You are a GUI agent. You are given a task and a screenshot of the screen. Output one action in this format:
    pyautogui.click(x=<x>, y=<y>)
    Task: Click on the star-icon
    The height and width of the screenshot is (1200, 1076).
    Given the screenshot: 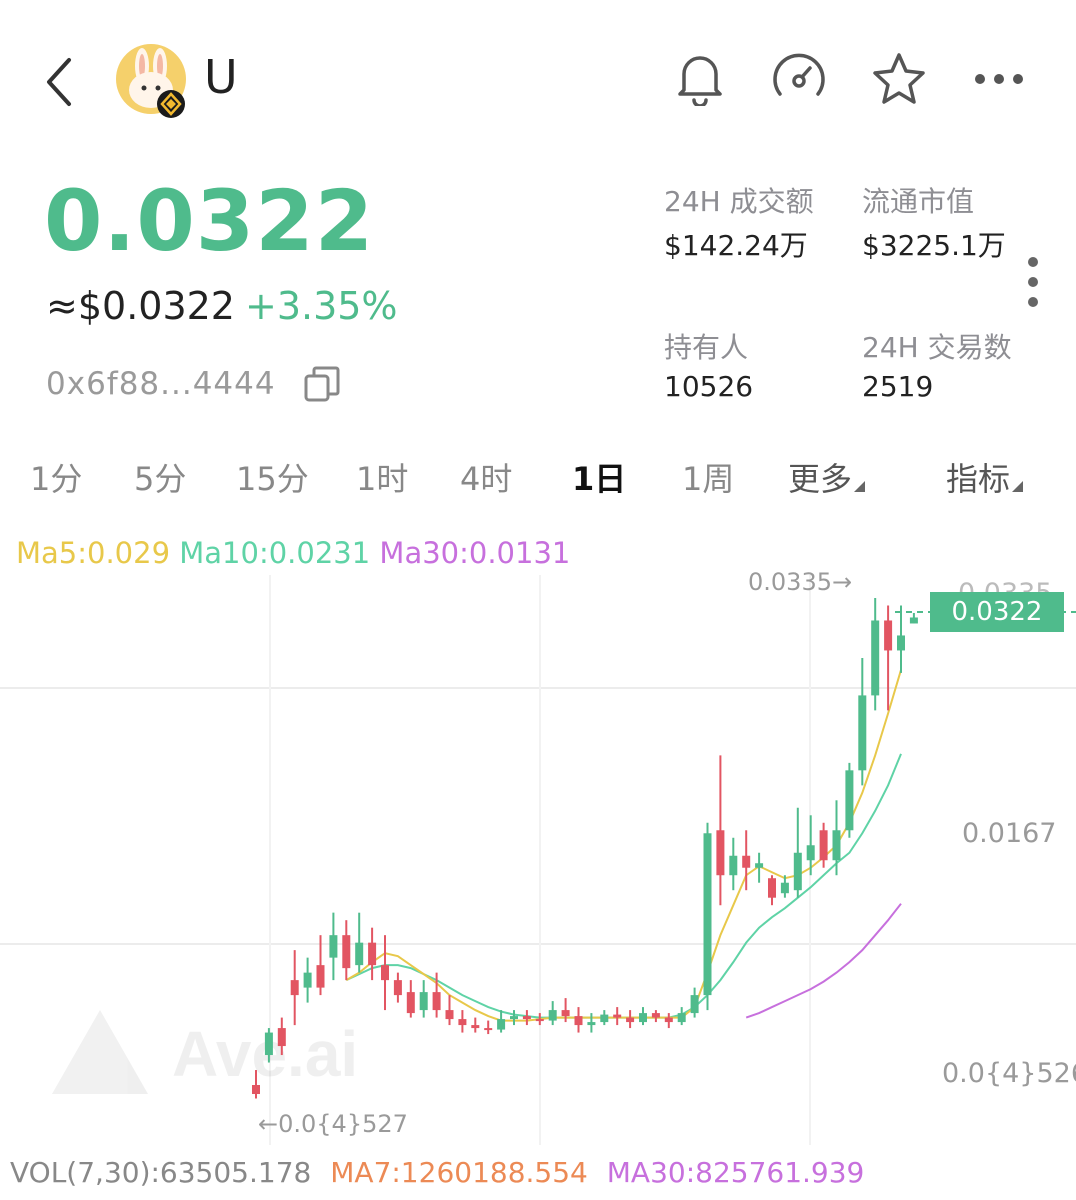 What is the action you would take?
    pyautogui.click(x=899, y=78)
    